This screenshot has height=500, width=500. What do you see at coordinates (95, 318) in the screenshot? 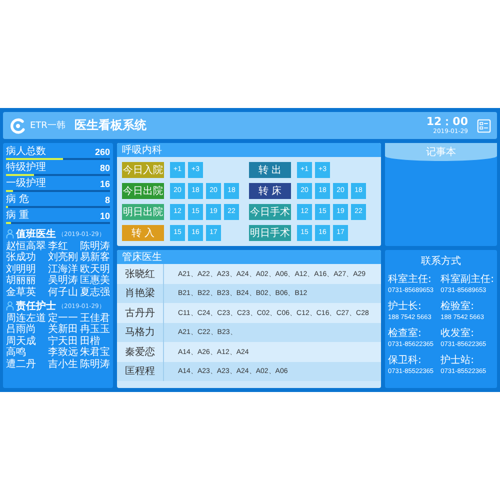
I see `staff-name: 王佳君` at bounding box center [95, 318].